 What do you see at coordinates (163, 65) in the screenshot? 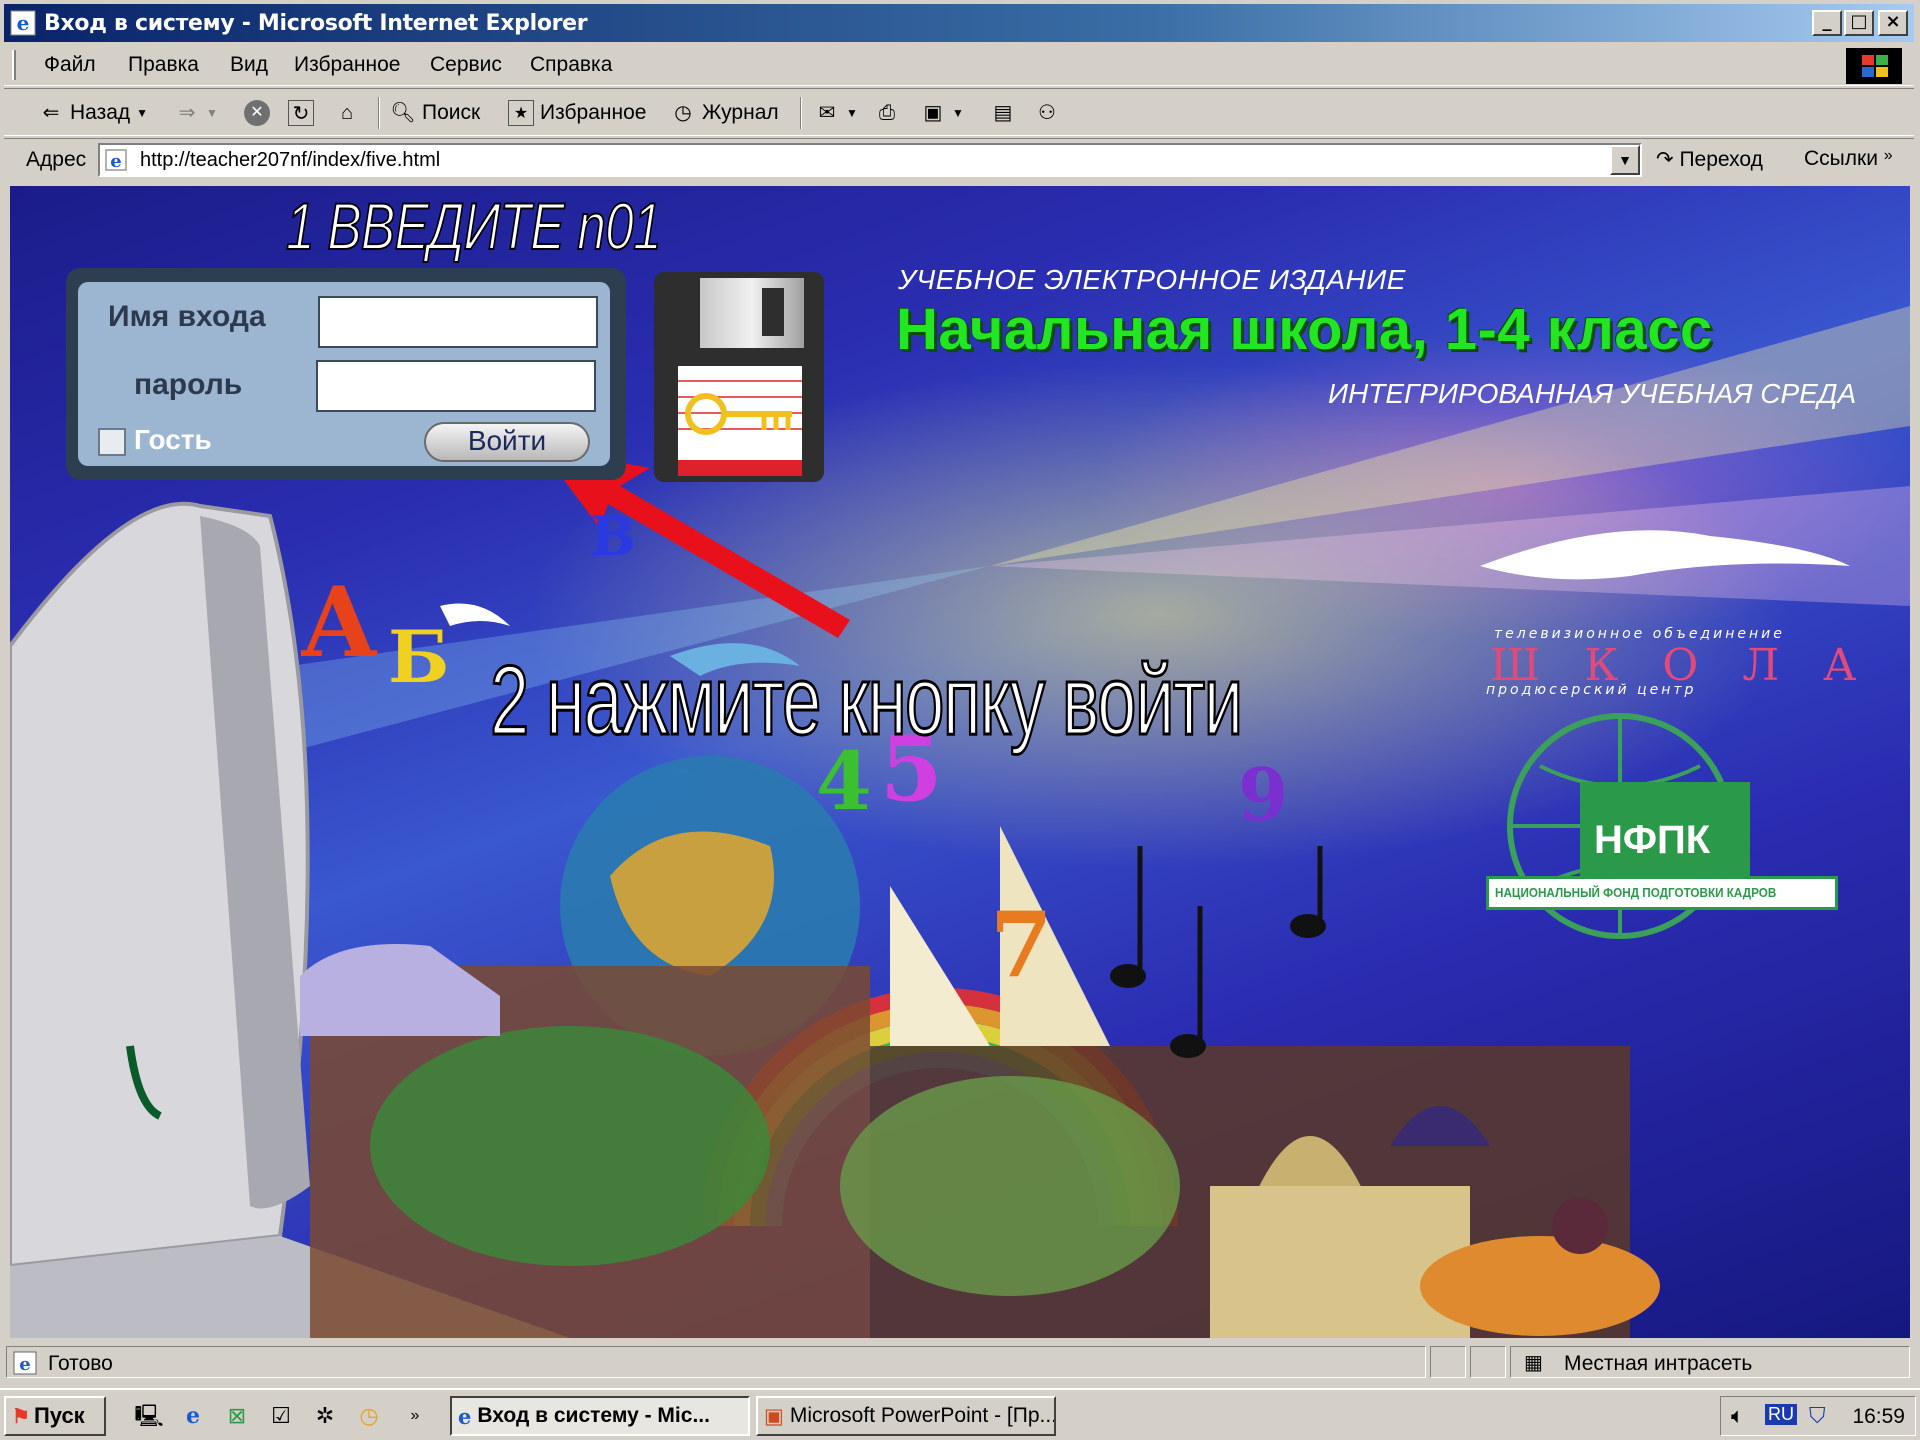
I see `menu-edit: Правка` at bounding box center [163, 65].